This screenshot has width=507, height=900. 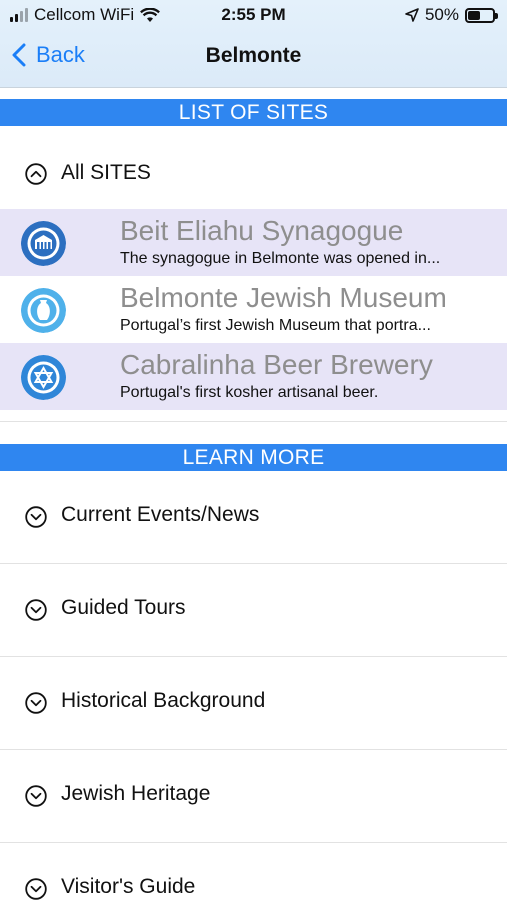 What do you see at coordinates (253, 167) in the screenshot?
I see `all-sites-toggle: All SITES` at bounding box center [253, 167].